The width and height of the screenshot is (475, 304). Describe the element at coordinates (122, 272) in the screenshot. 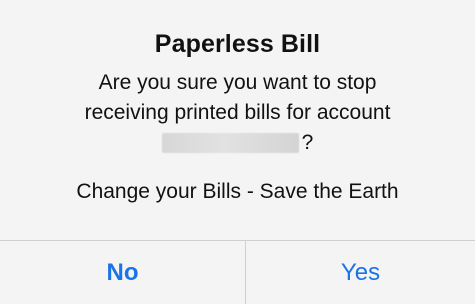

I see `no-button: No` at that location.